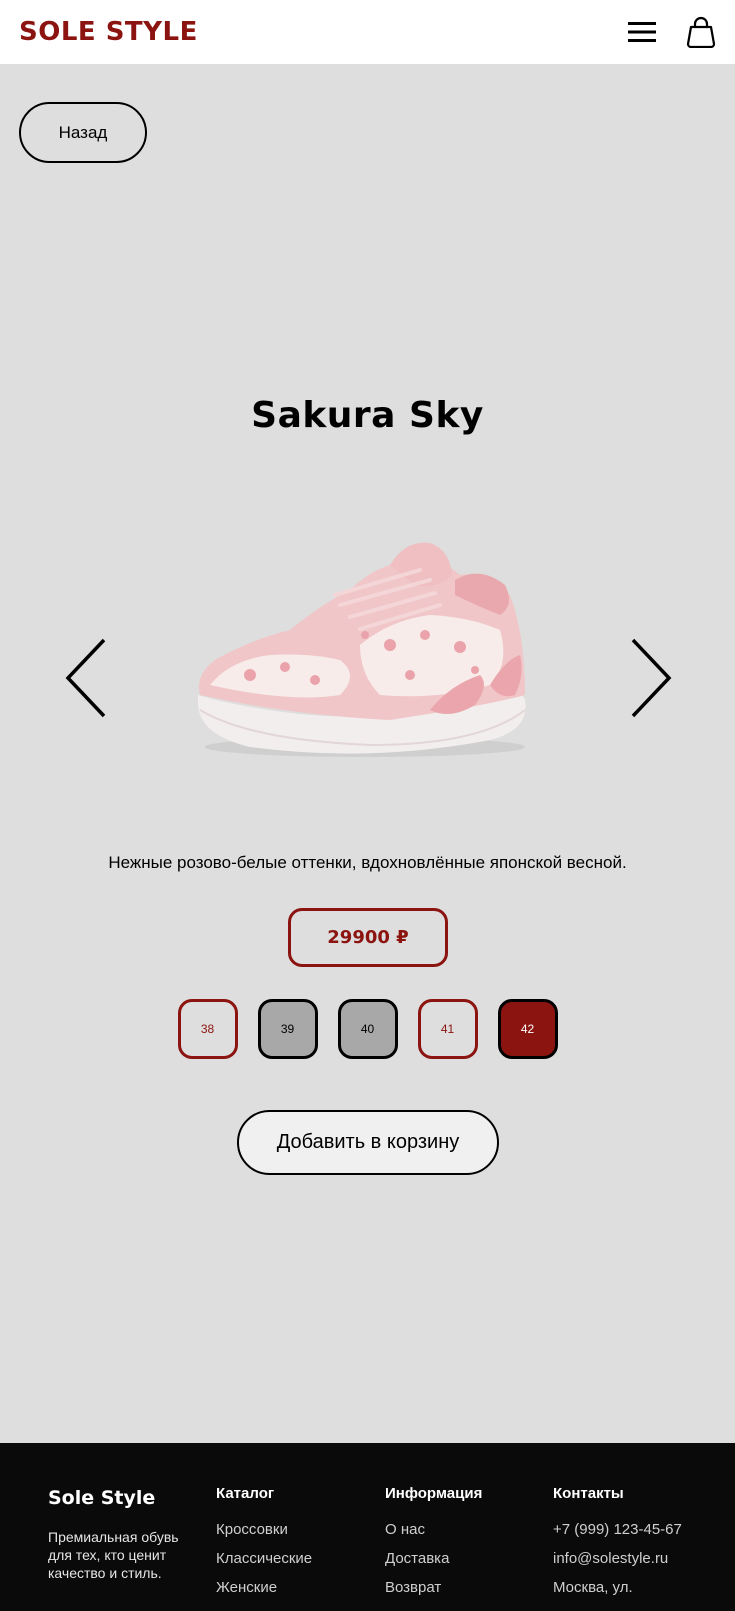 This screenshot has width=735, height=1611. Describe the element at coordinates (207, 1029) in the screenshot. I see `size-option-38: 38` at that location.